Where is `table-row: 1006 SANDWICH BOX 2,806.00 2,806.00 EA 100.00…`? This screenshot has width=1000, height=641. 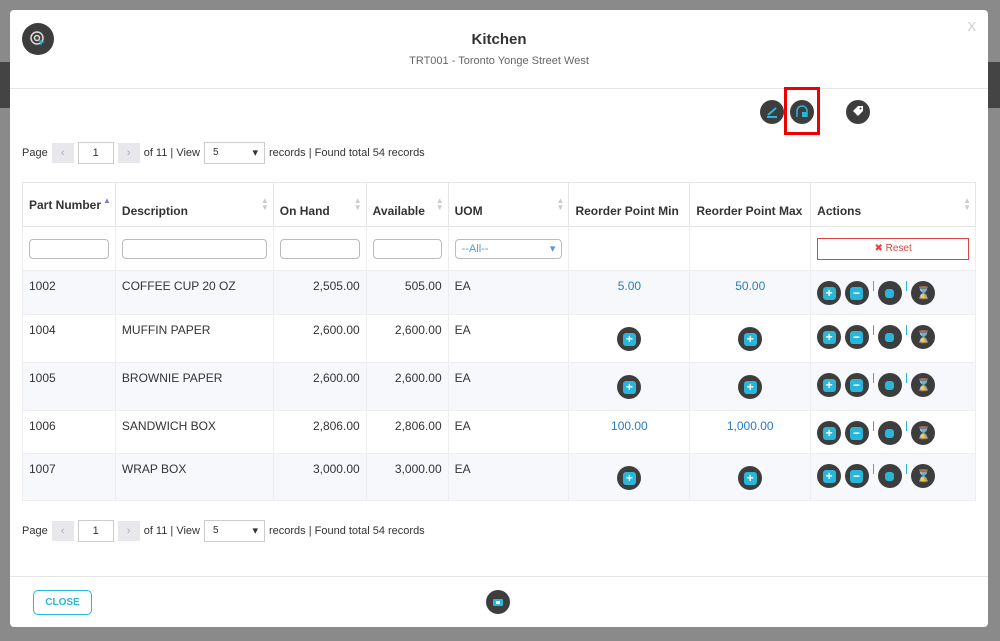
table-row: 1006 SANDWICH BOX 2,806.00 2,806.00 EA 100.00… is located at coordinates (499, 432).